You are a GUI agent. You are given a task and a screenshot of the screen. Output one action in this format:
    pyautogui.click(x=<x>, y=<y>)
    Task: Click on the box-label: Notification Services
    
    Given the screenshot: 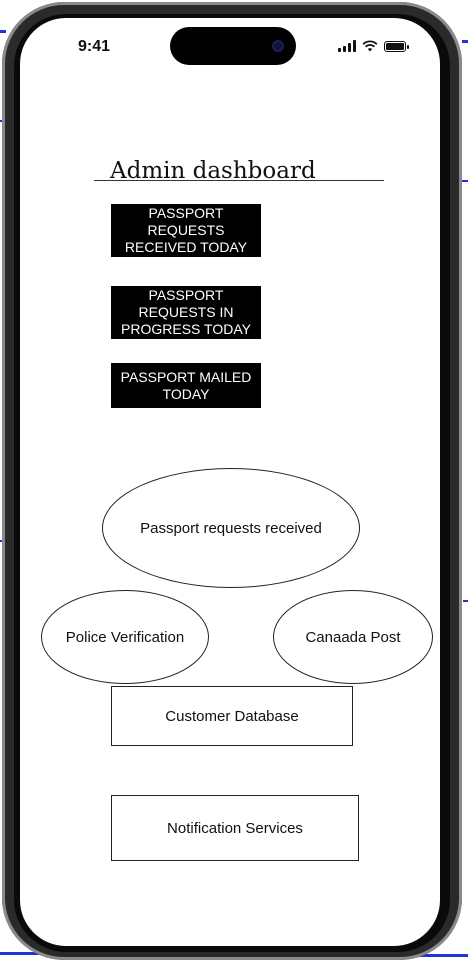 What is the action you would take?
    pyautogui.click(x=235, y=828)
    